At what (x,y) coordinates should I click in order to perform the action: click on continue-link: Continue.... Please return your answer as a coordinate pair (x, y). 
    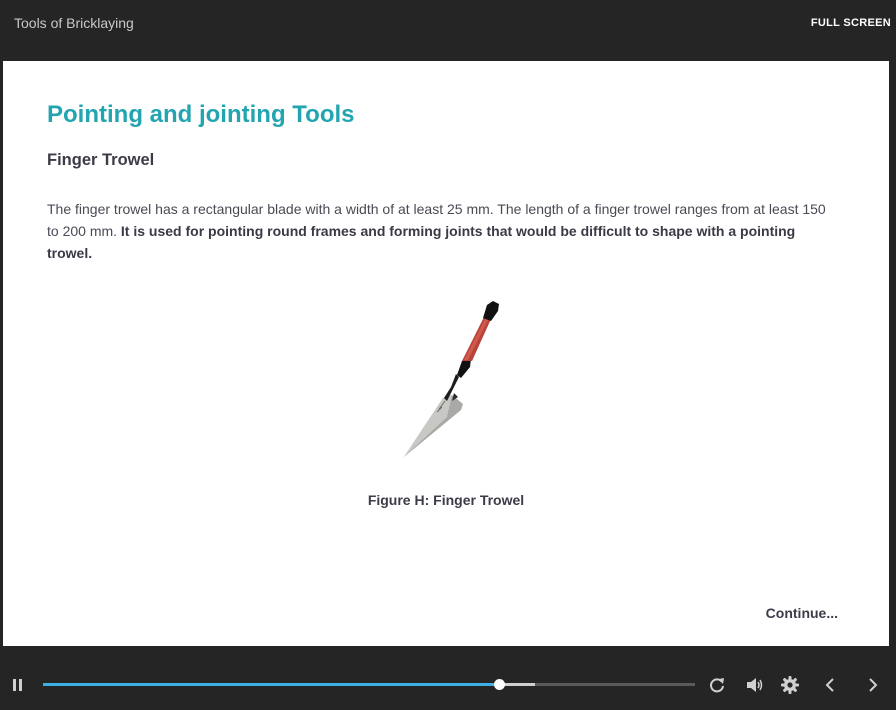
    Looking at the image, I should click on (802, 613).